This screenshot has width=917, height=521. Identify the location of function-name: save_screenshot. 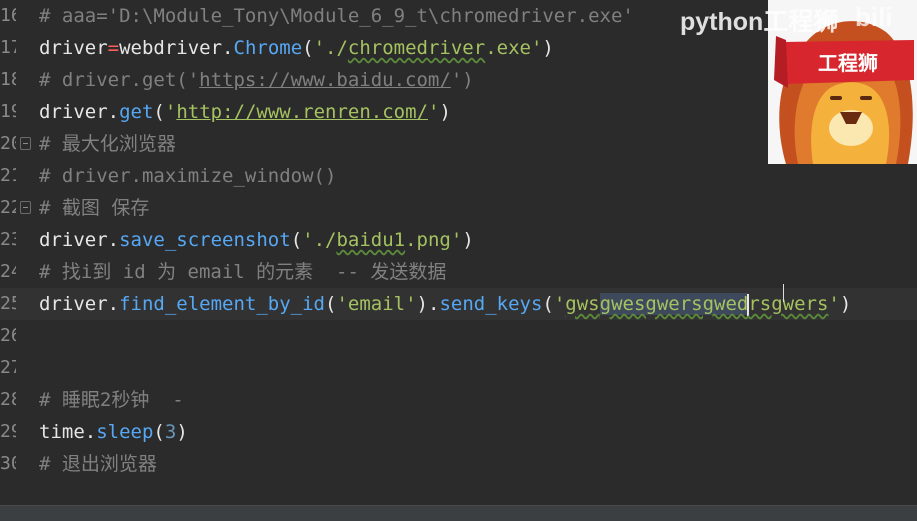
(205, 240).